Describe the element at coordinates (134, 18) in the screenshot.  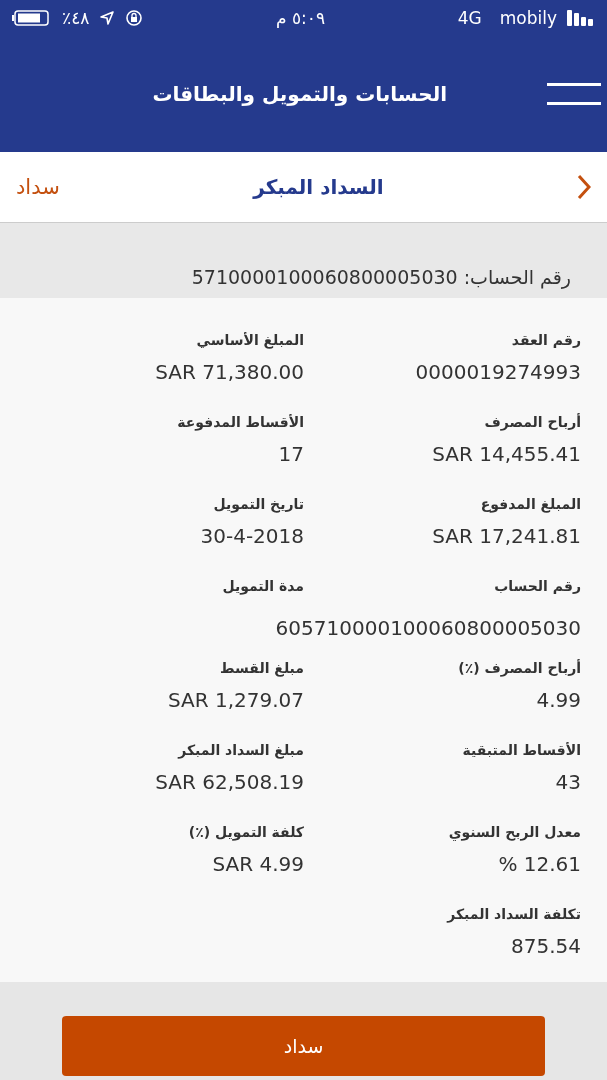
I see `rotation-lock-icon` at that location.